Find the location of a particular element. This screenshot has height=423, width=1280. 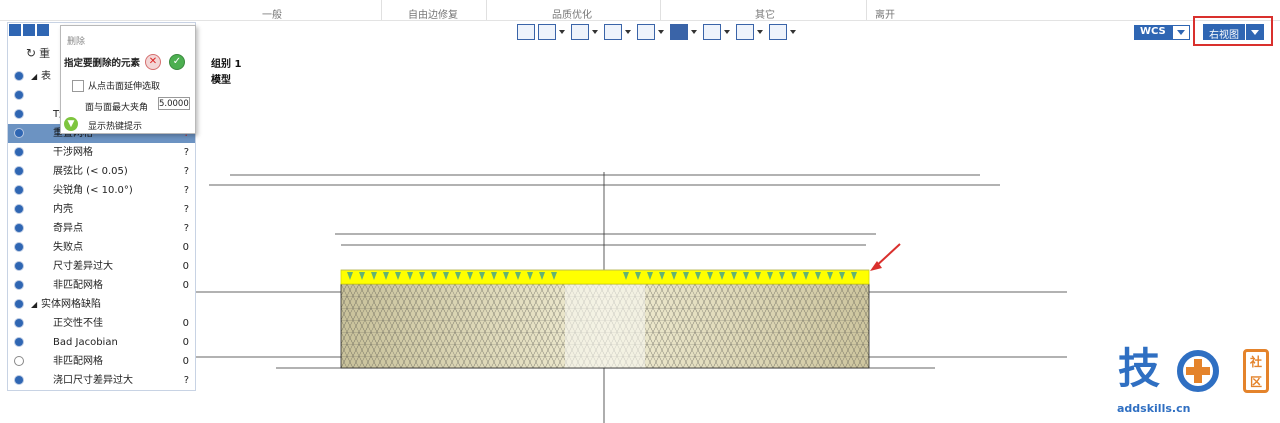

watermark-url: addskills.cn is located at coordinates (1154, 408).